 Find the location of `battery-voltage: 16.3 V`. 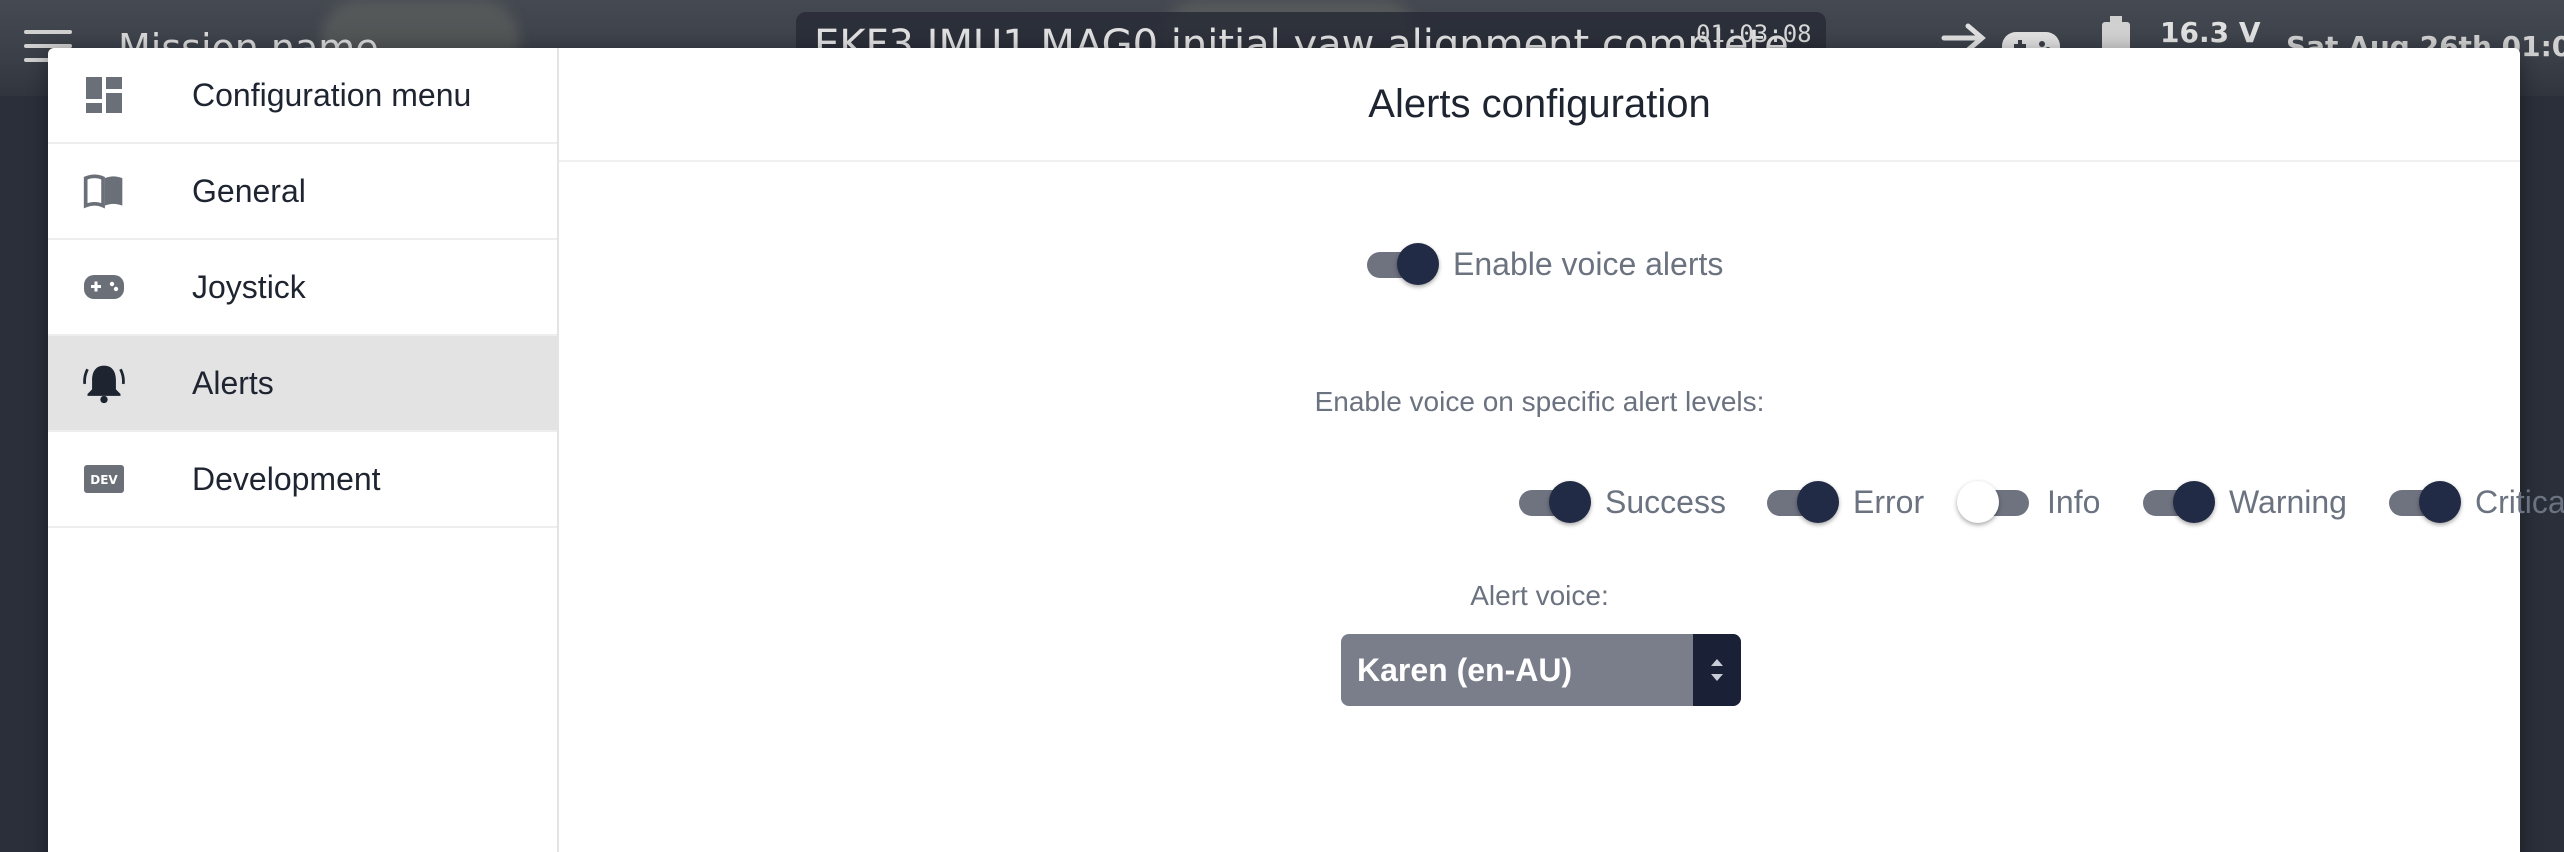

battery-voltage: 16.3 V is located at coordinates (2210, 32).